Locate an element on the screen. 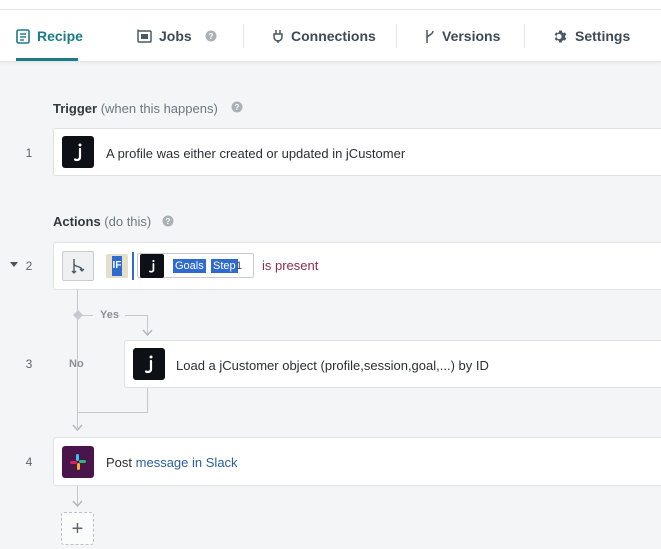 The width and height of the screenshot is (661, 549). add-step-button: + is located at coordinates (77, 528).